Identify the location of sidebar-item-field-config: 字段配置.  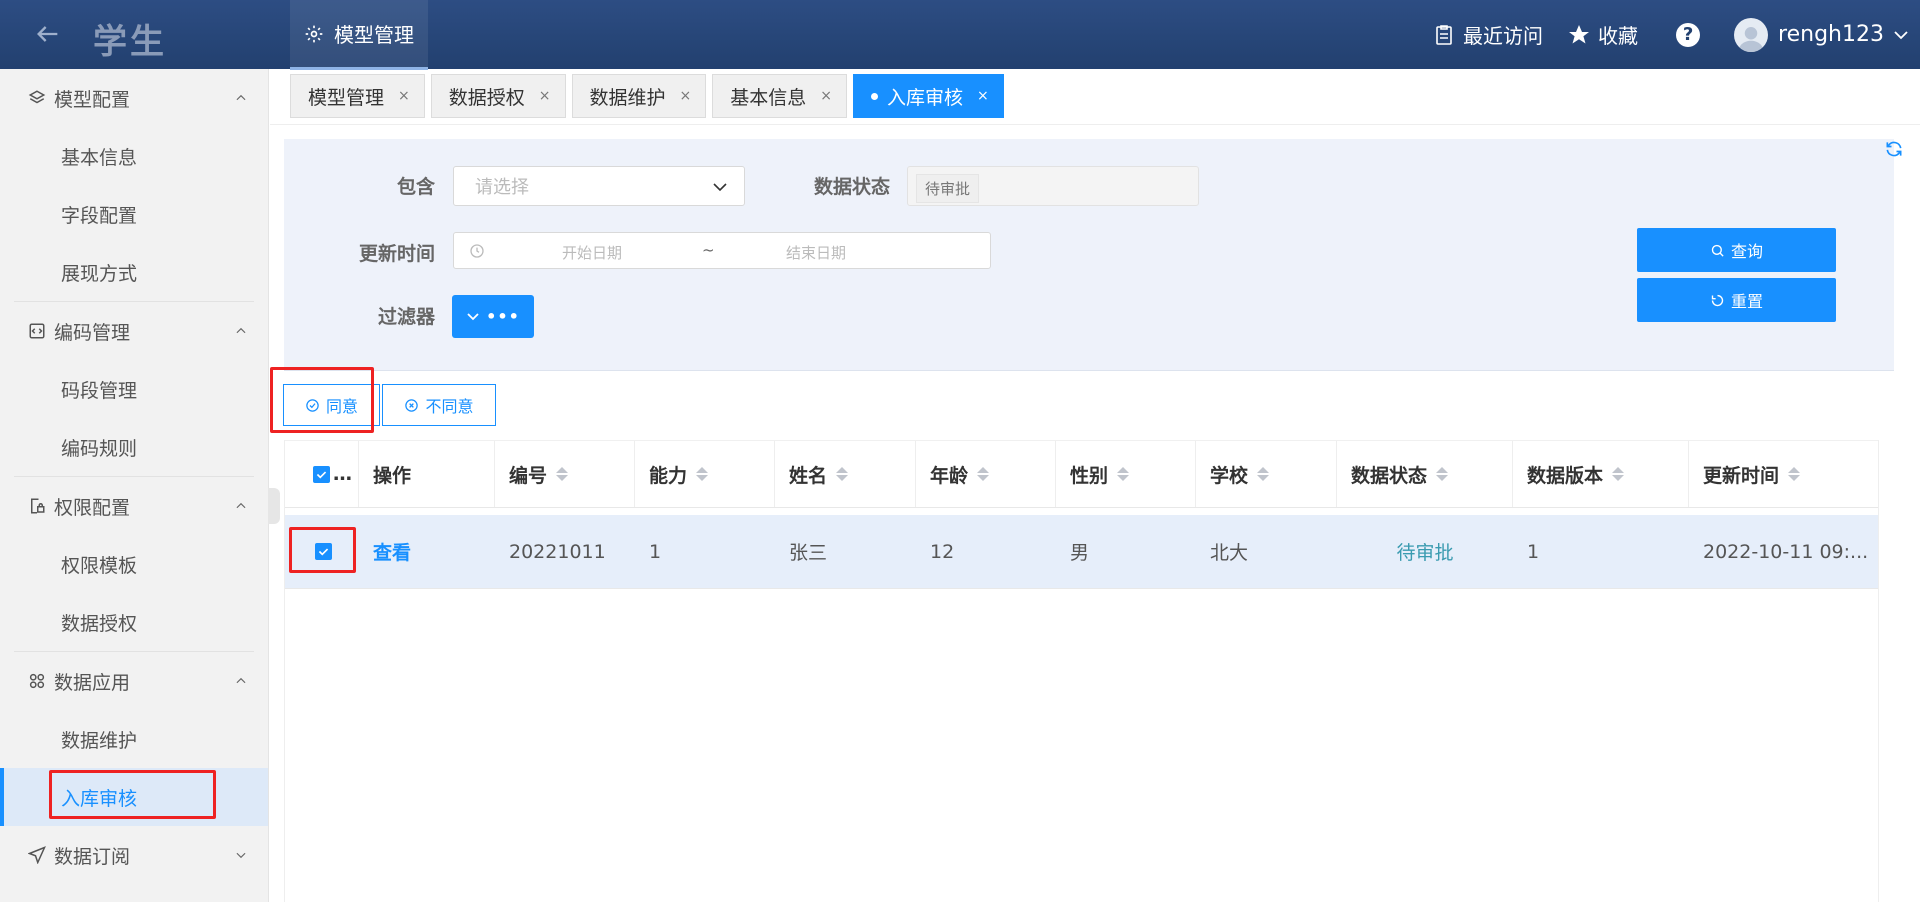
(134, 214).